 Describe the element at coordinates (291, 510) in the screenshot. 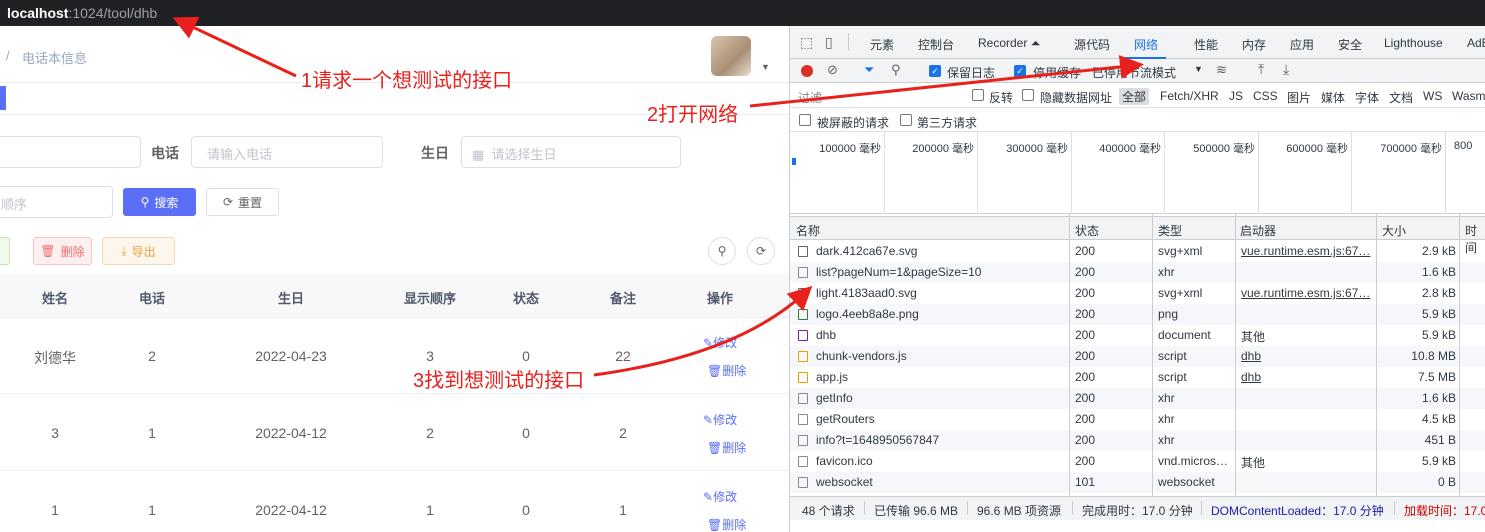

I see `cell-birthday: 2022-04-12` at that location.